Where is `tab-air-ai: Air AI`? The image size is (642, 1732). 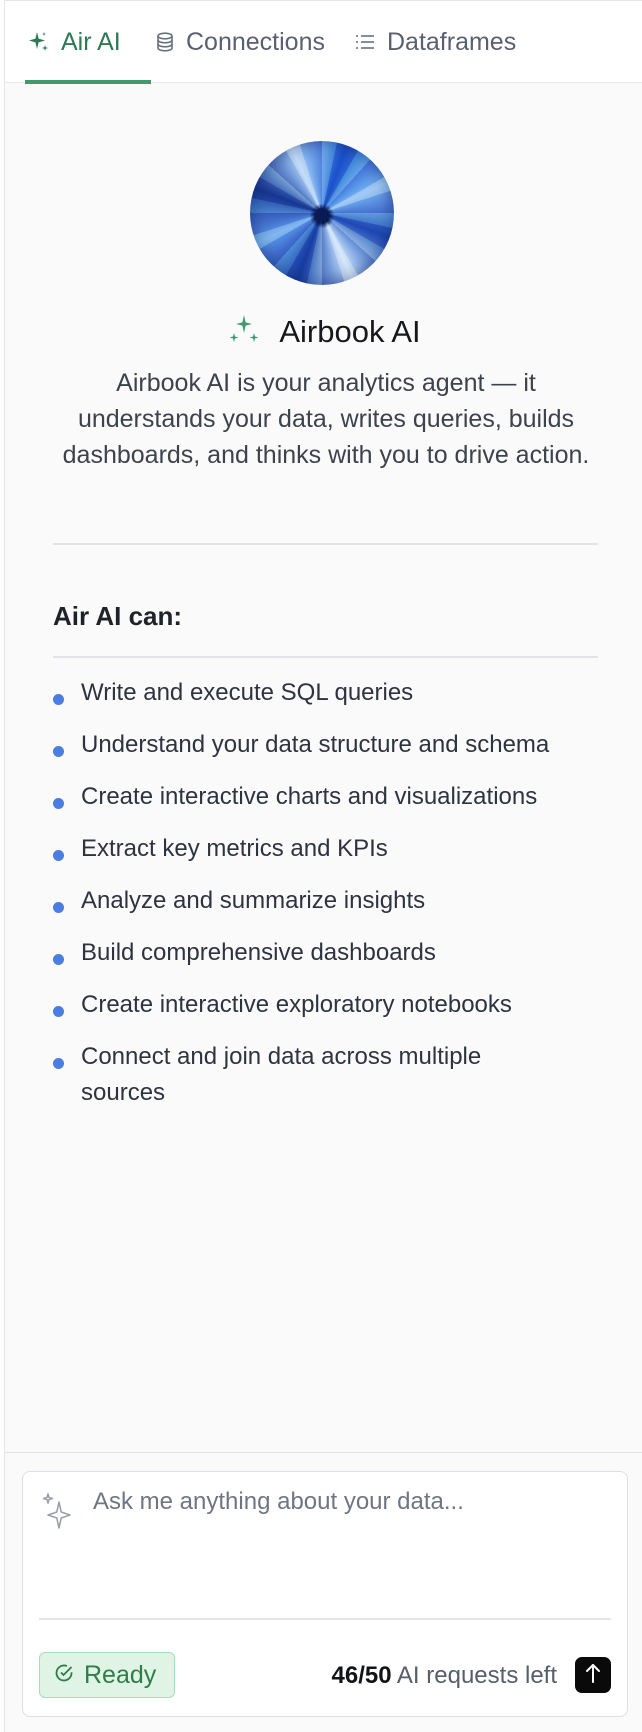 tab-air-ai: Air AI is located at coordinates (88, 42).